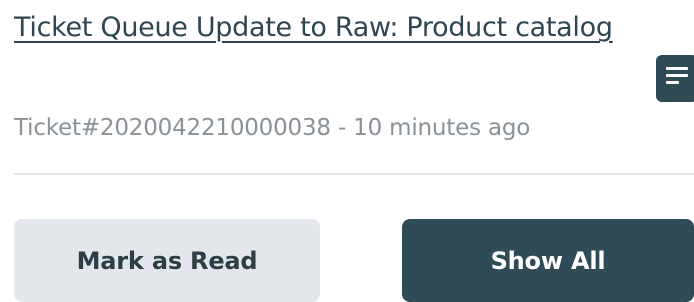  Describe the element at coordinates (548, 260) in the screenshot. I see `show-all-button: Show All` at that location.